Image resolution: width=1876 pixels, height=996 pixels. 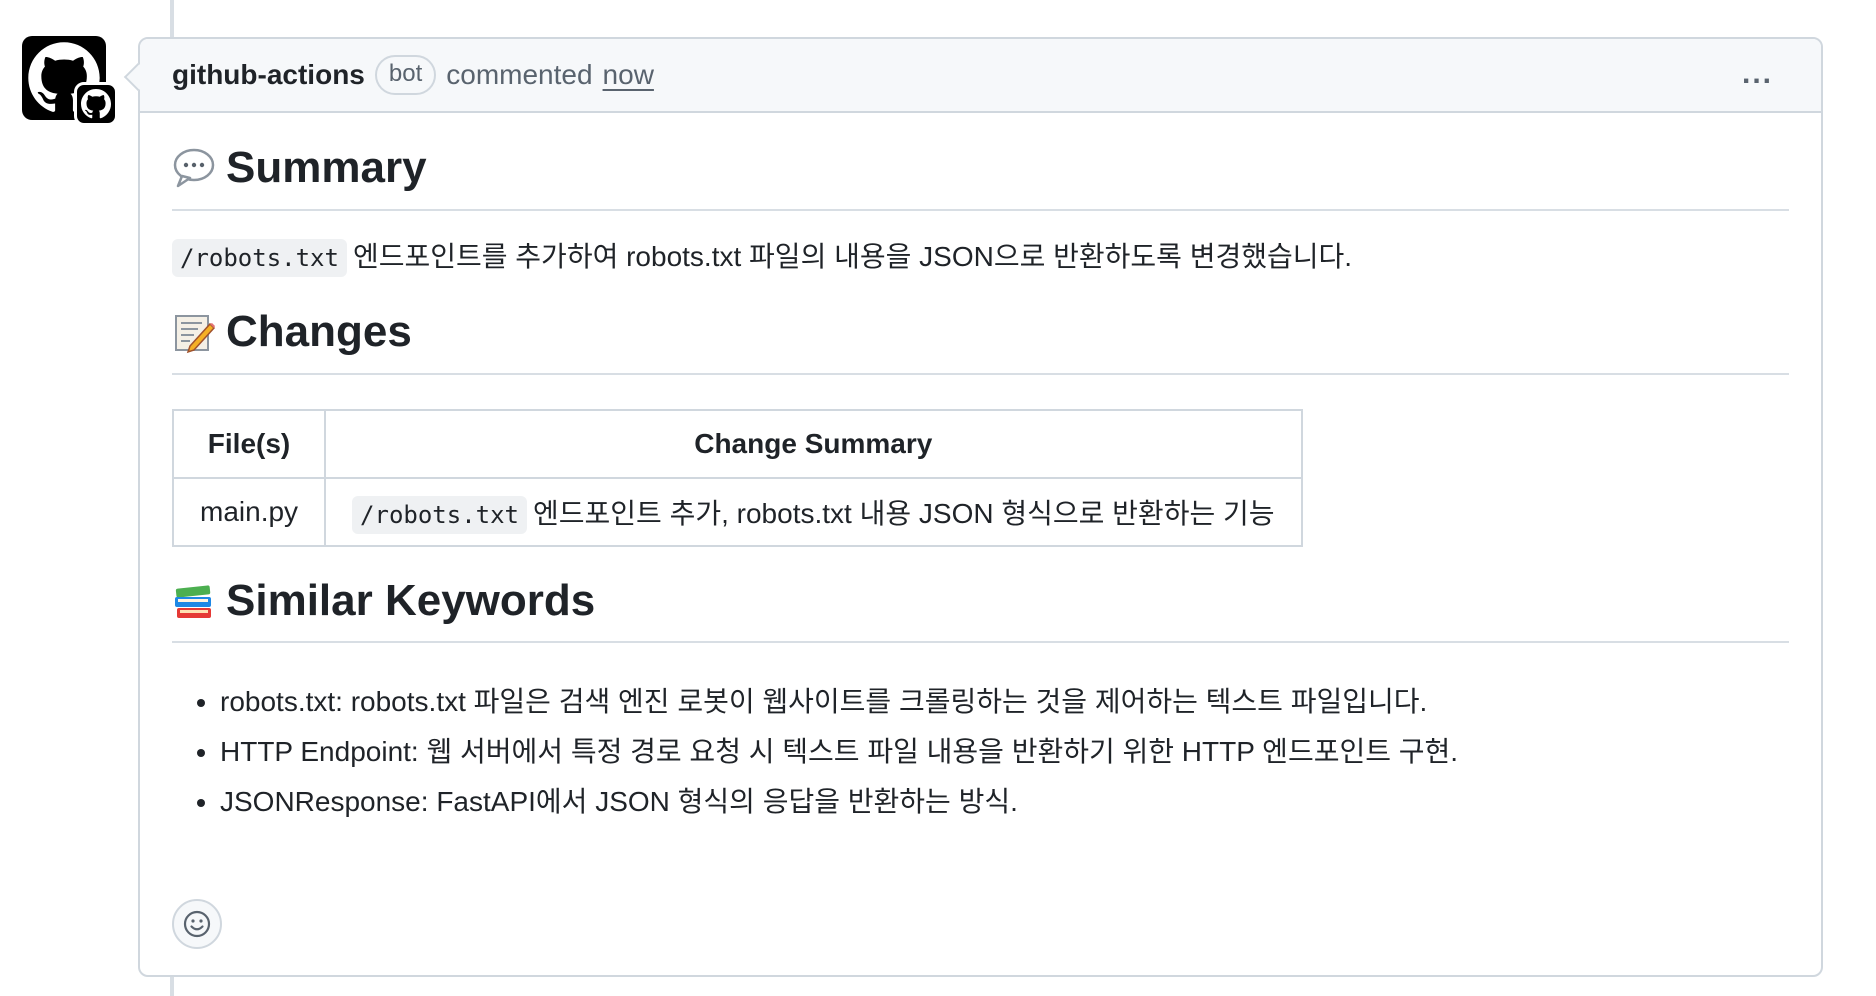 What do you see at coordinates (405, 75) in the screenshot?
I see `bot-label: bot` at bounding box center [405, 75].